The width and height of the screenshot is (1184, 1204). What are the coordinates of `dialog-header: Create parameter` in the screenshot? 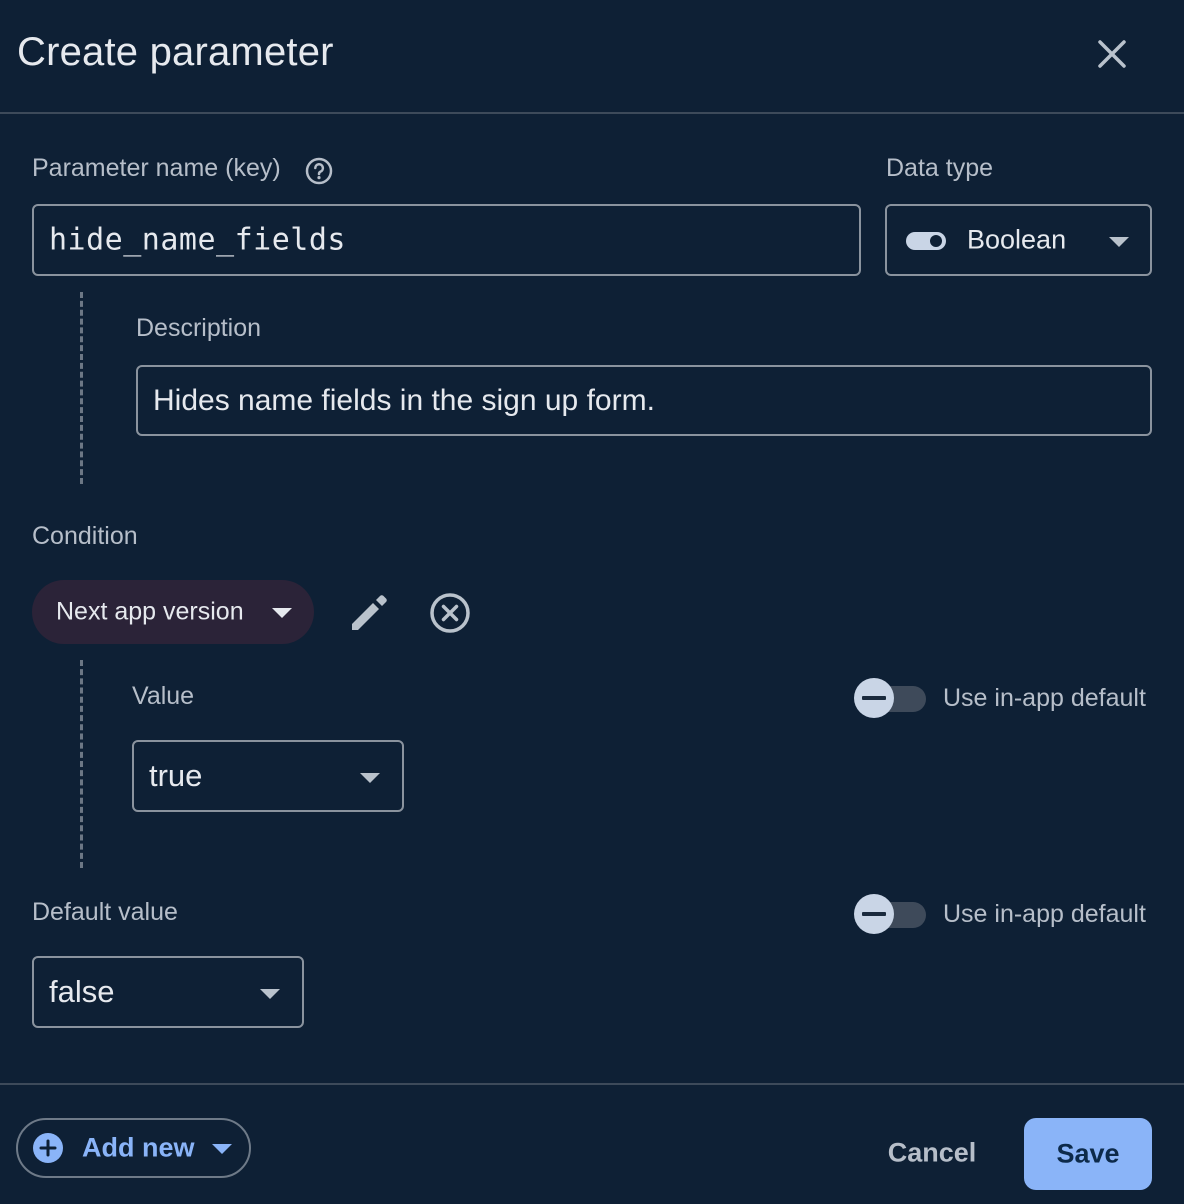 It's located at (592, 57).